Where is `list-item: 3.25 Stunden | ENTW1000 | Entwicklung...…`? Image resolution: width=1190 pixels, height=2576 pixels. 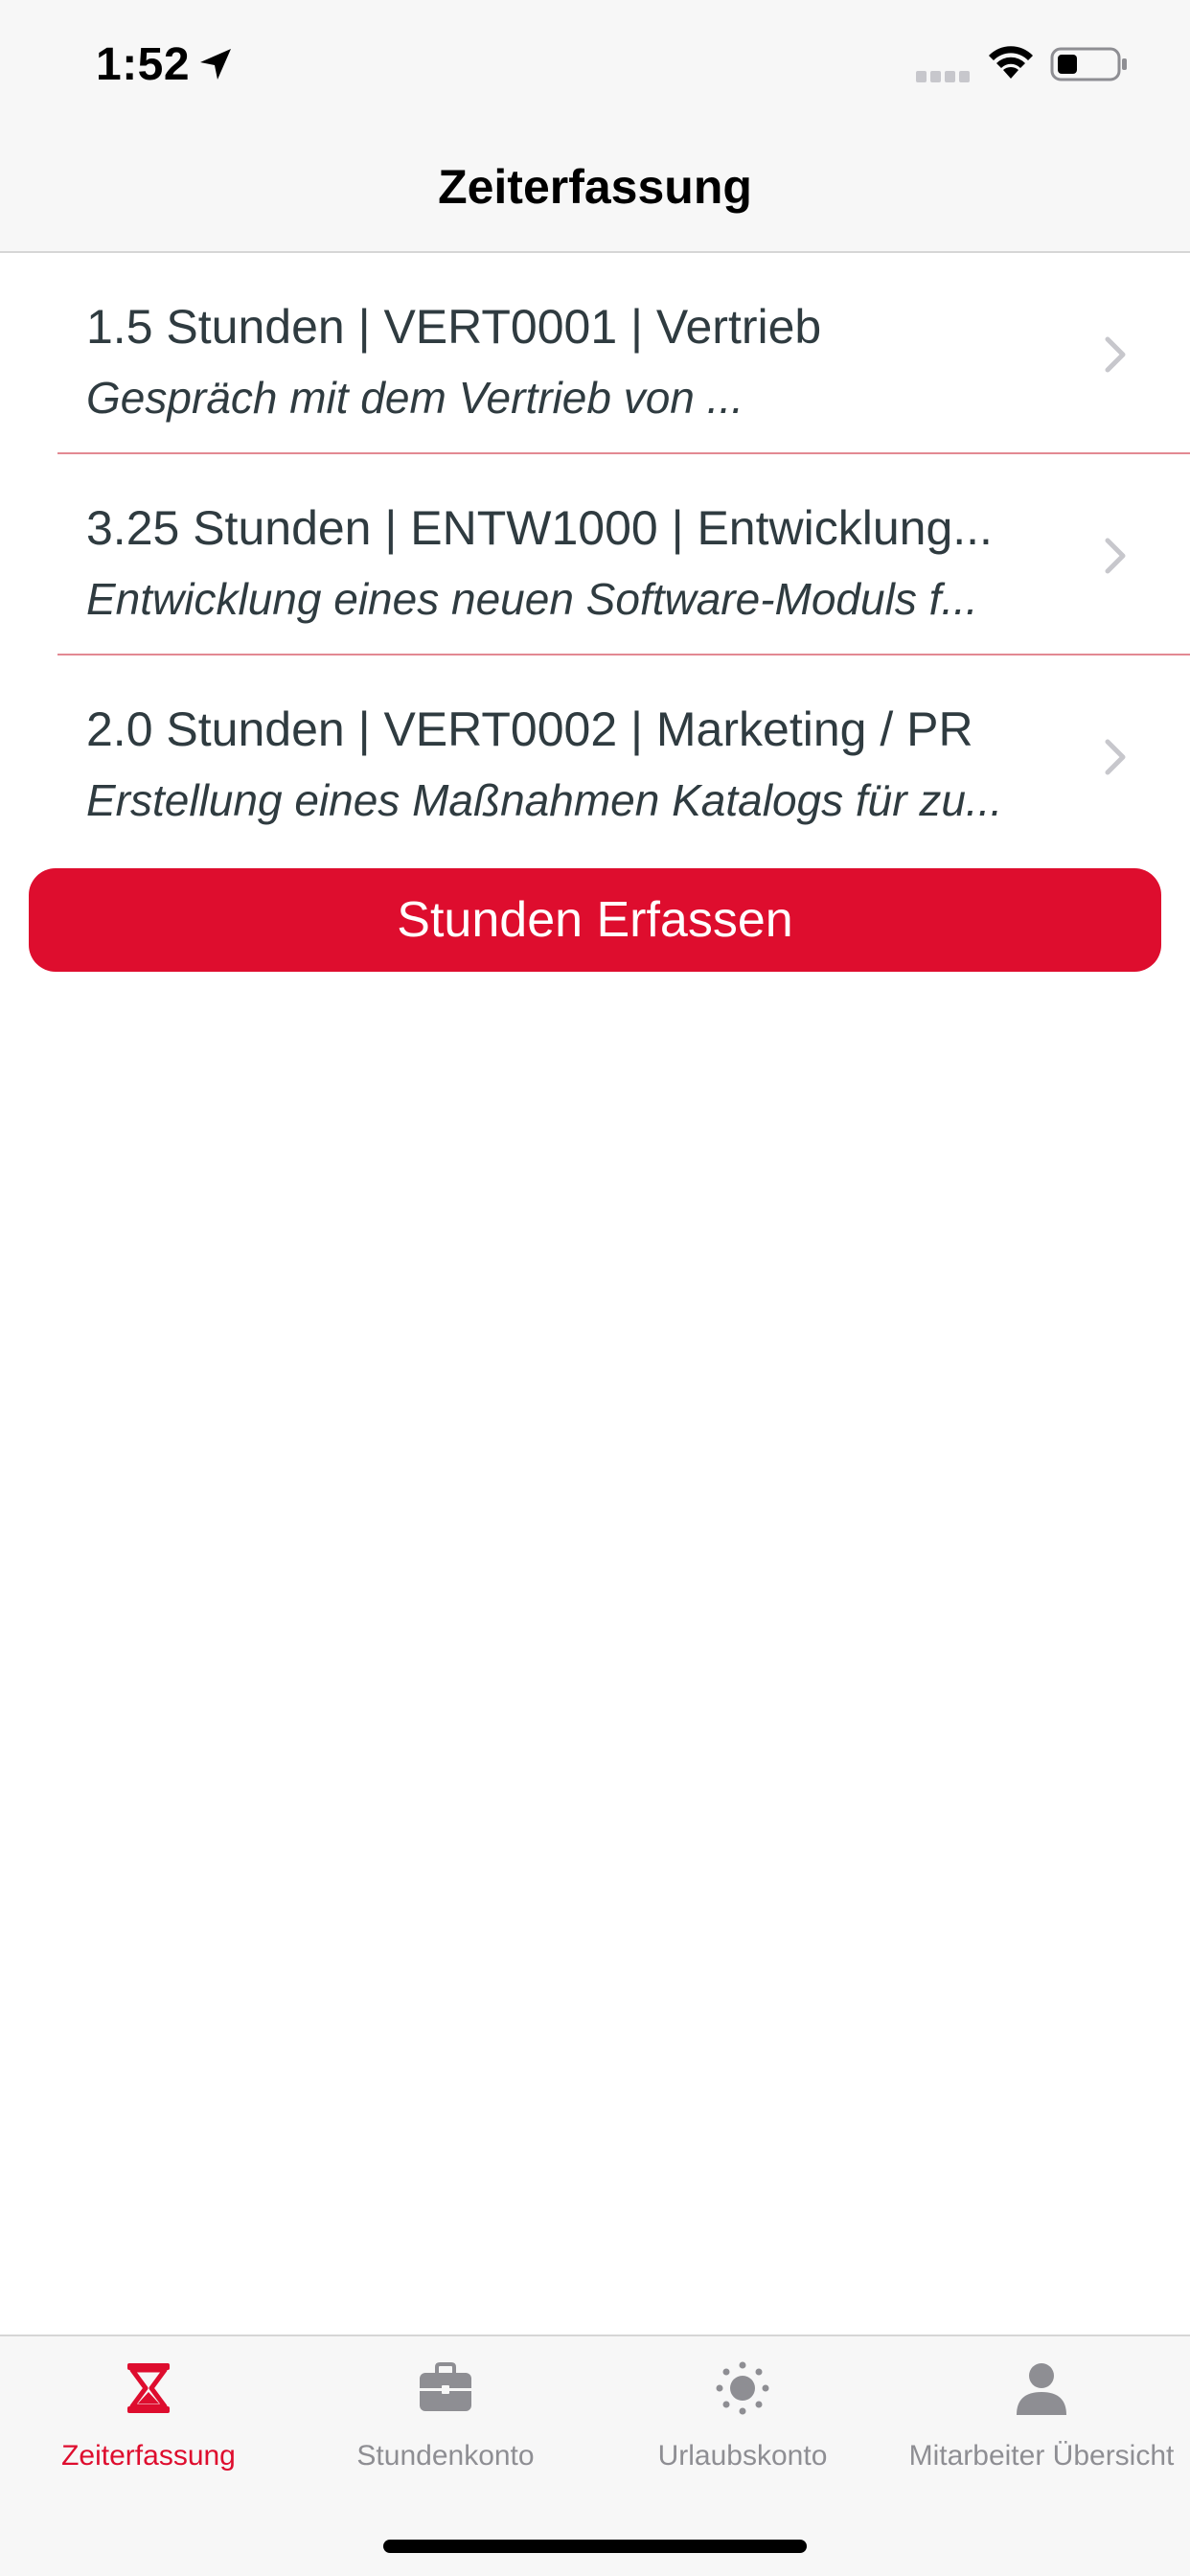
list-item: 3.25 Stunden | ENTW1000 | Entwicklung...… is located at coordinates (595, 555).